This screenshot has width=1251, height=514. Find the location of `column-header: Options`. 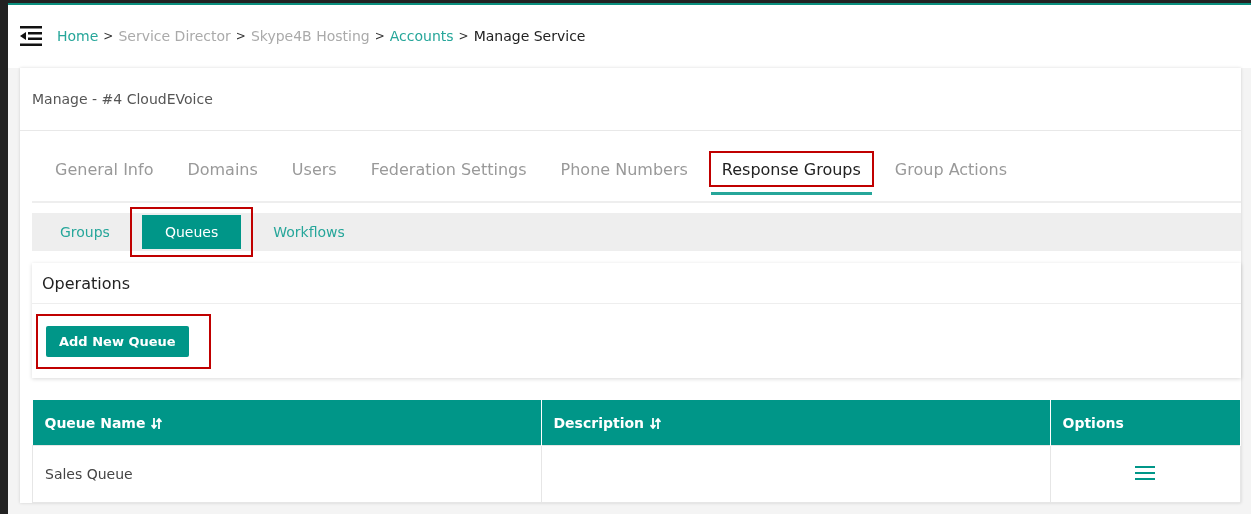

column-header: Options is located at coordinates (1145, 423).